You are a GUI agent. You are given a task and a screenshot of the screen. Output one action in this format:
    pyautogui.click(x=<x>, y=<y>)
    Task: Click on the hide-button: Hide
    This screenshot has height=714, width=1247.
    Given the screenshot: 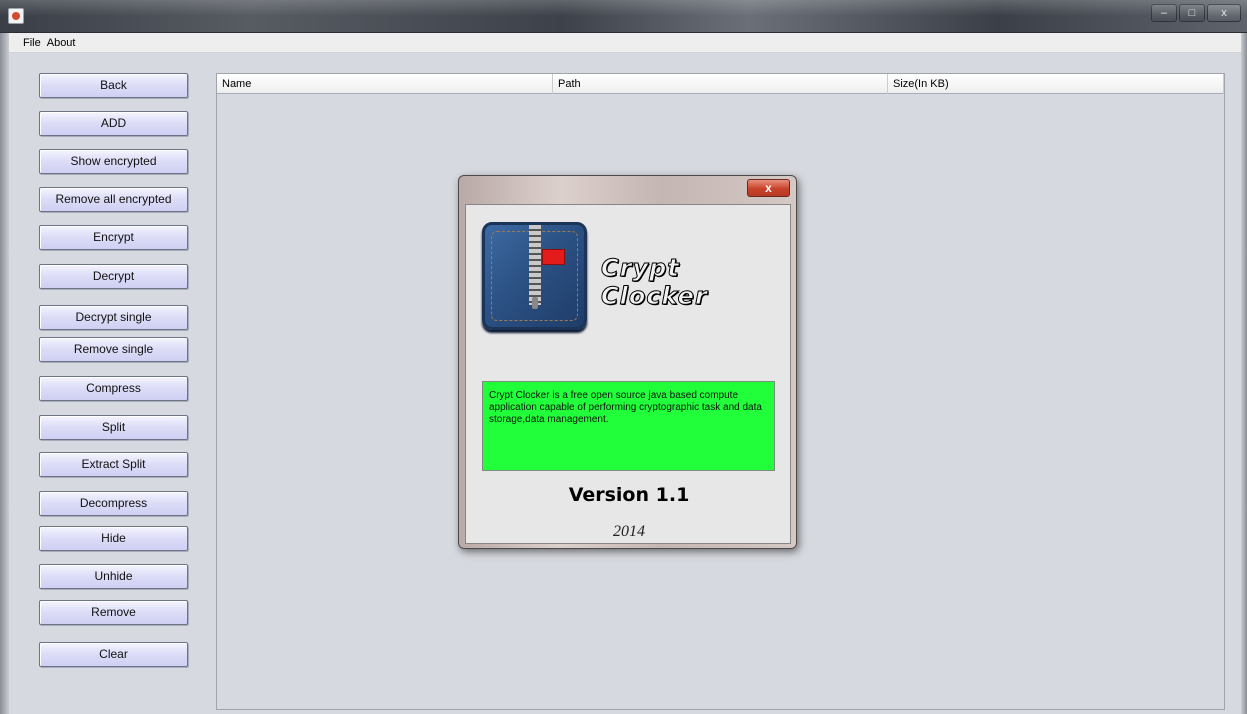 What is the action you would take?
    pyautogui.click(x=113, y=538)
    